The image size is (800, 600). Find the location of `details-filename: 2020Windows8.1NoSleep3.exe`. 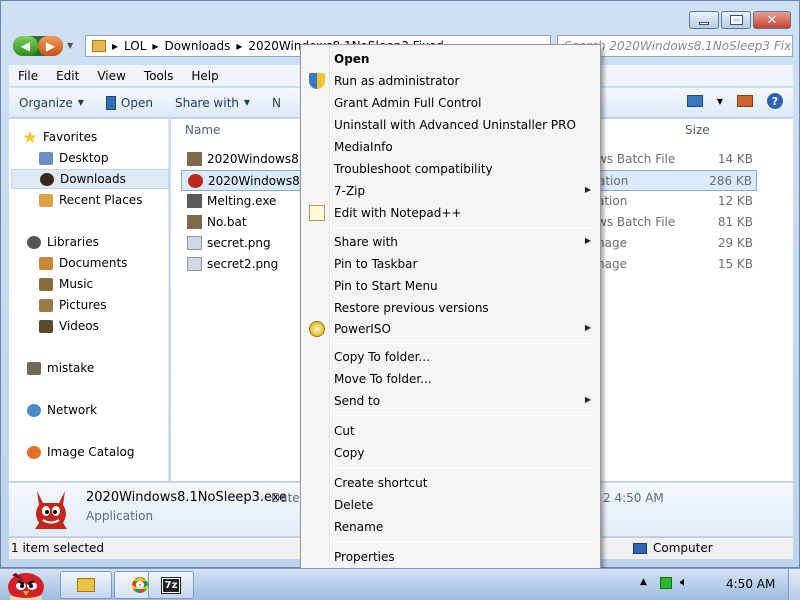

details-filename: 2020Windows8.1NoSleep3.exe is located at coordinates (187, 497).